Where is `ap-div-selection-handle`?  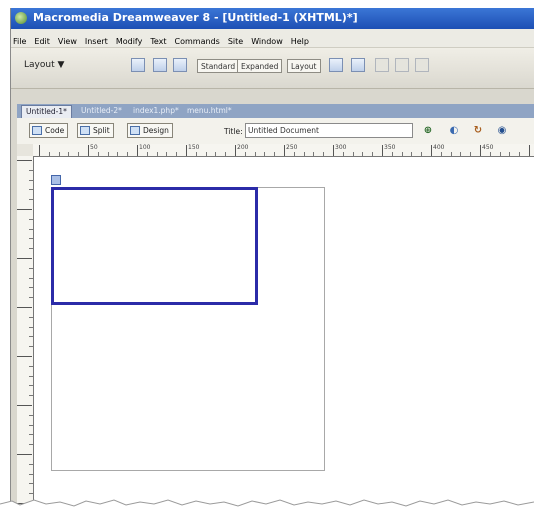 ap-div-selection-handle is located at coordinates (56, 180).